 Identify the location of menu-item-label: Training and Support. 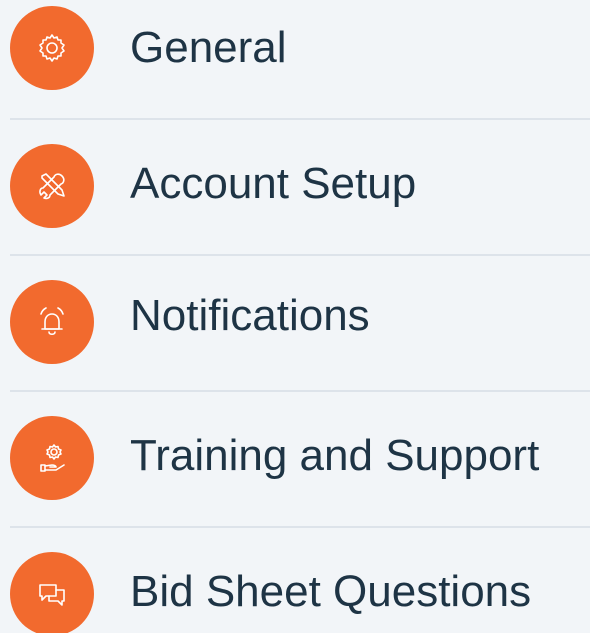
(335, 455).